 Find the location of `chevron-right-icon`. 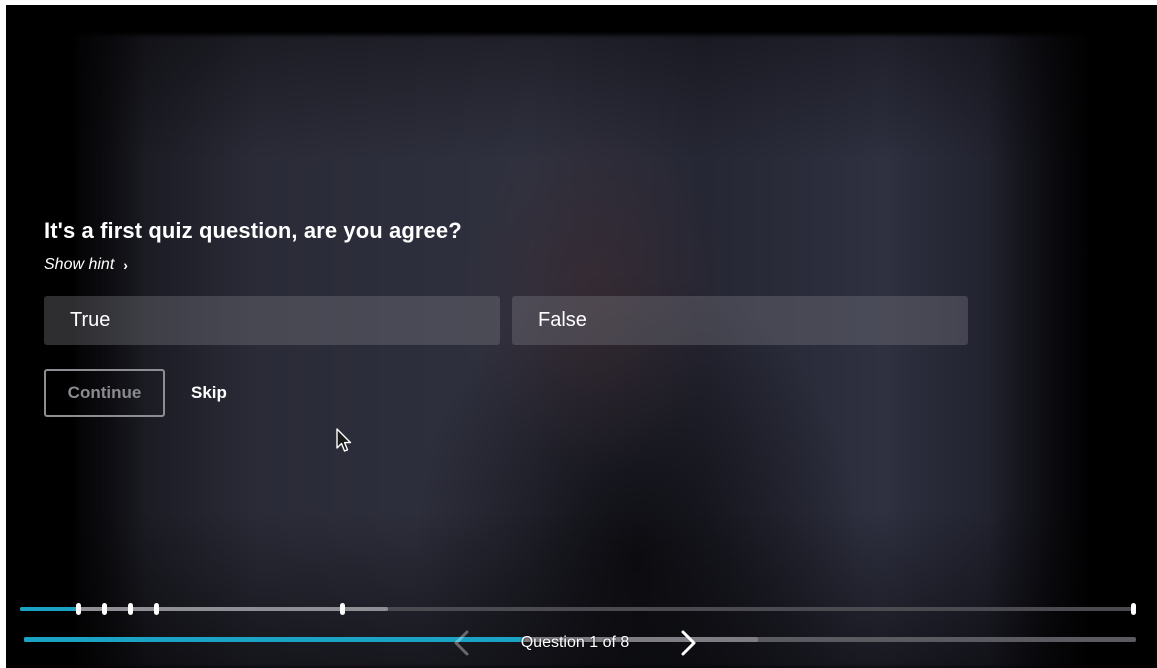

chevron-right-icon is located at coordinates (688, 643).